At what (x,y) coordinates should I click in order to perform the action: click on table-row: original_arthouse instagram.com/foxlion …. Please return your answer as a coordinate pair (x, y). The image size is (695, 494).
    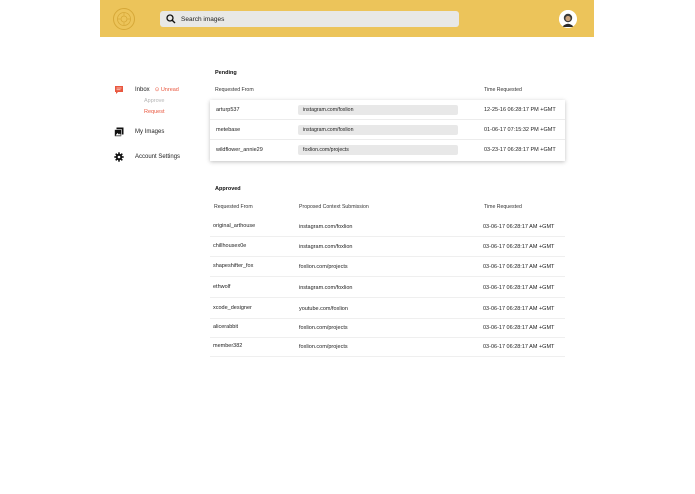
    Looking at the image, I should click on (387, 227).